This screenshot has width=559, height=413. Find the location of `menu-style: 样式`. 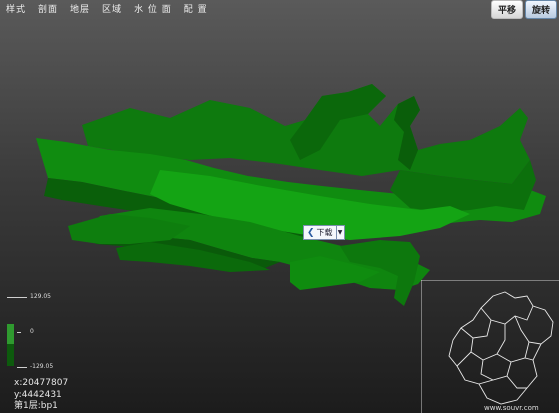

menu-style: 样式 is located at coordinates (16, 8).